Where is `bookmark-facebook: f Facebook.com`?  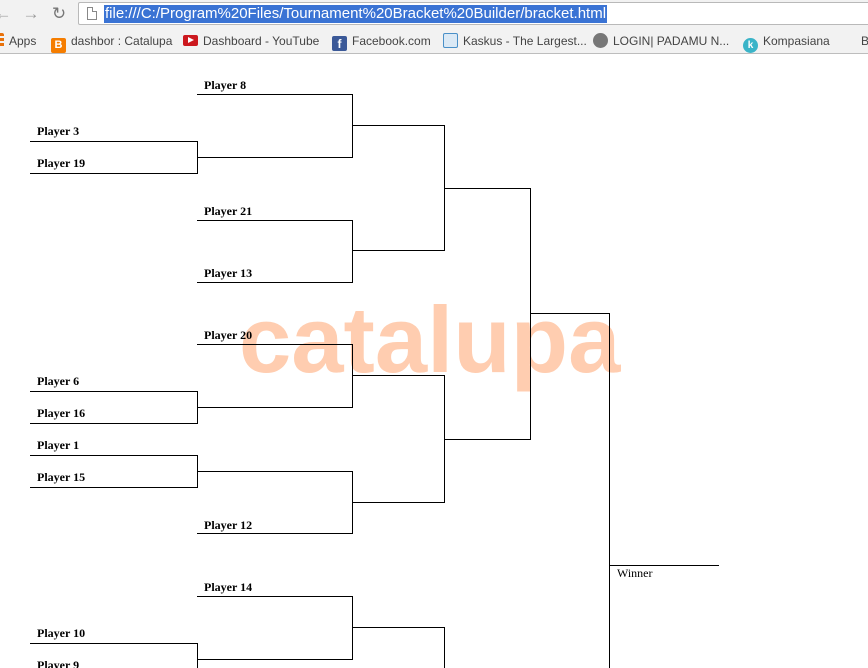 bookmark-facebook: f Facebook.com is located at coordinates (381, 41).